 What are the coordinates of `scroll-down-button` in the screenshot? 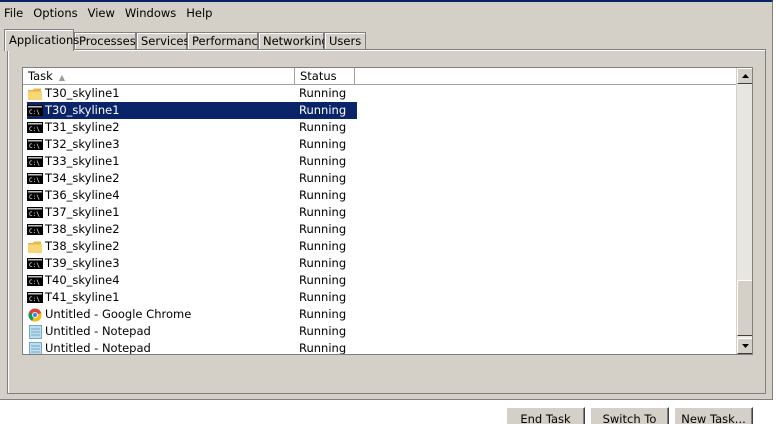 It's located at (744, 346).